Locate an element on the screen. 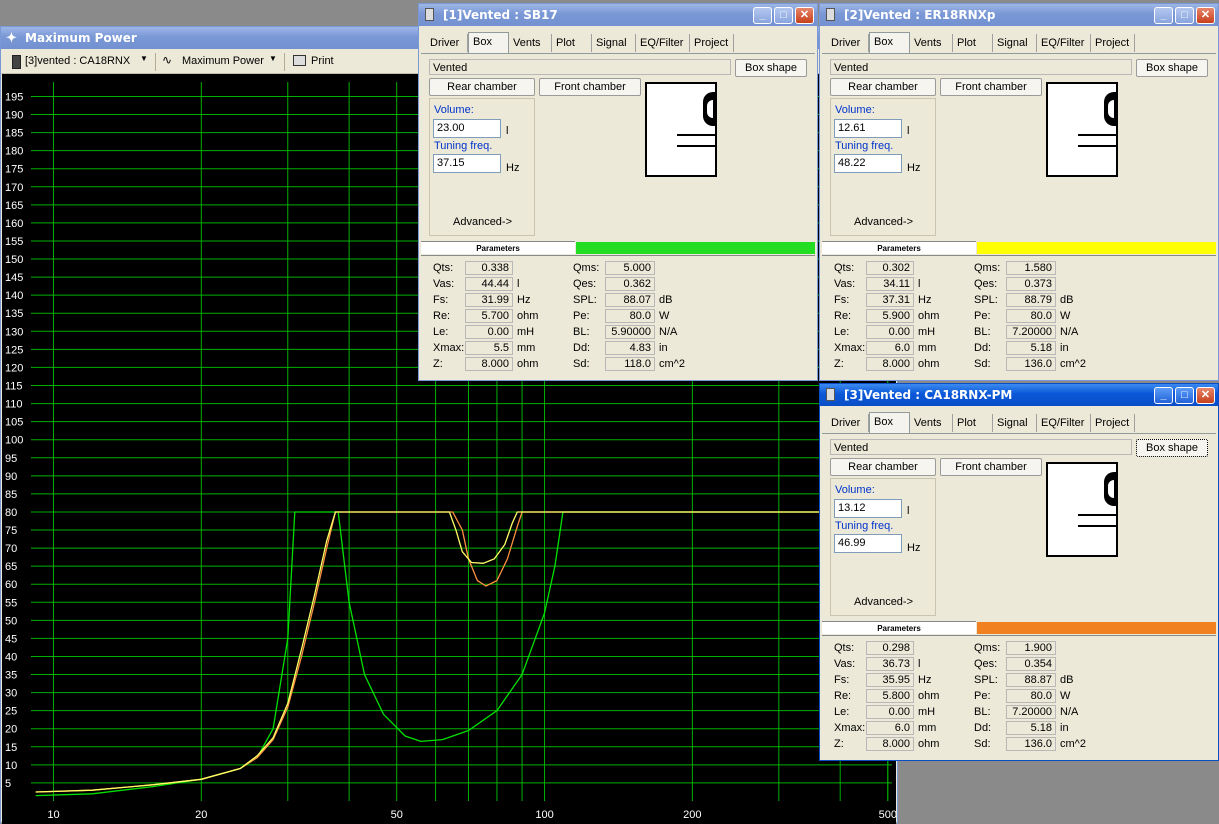 Image resolution: width=1219 pixels, height=824 pixels. param-label: BL: is located at coordinates (982, 332).